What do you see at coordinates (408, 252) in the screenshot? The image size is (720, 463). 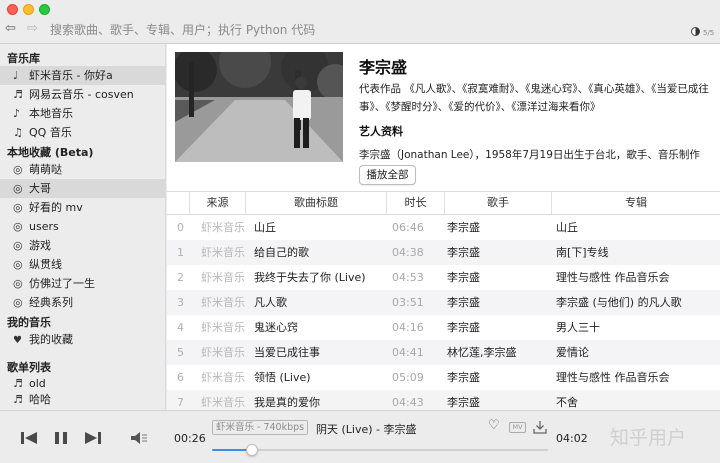 I see `row-duration: 04:38` at bounding box center [408, 252].